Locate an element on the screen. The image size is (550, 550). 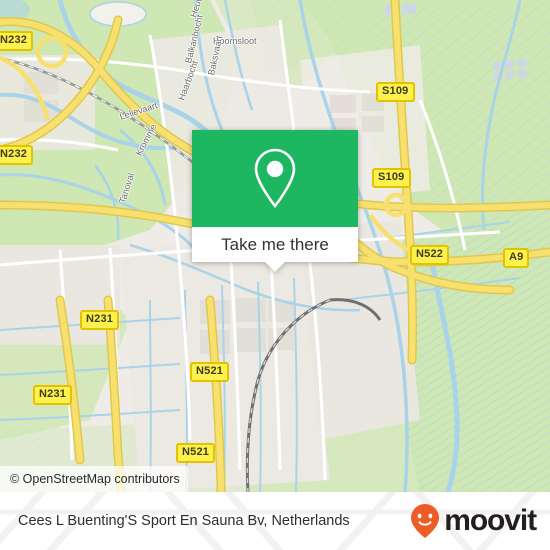
take-me-there-button: Take me there is located at coordinates (275, 249).